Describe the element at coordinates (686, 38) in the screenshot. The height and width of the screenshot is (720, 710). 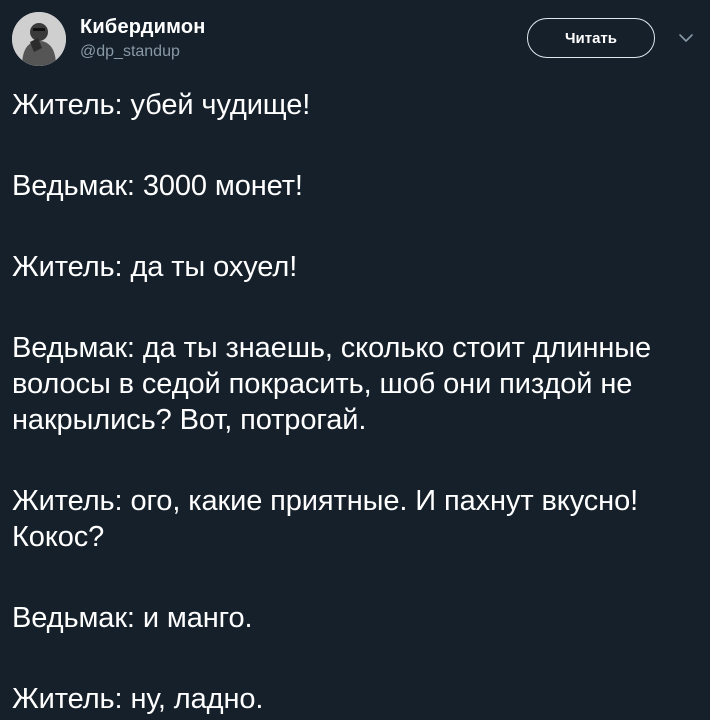
I see `chevron-down-icon` at that location.